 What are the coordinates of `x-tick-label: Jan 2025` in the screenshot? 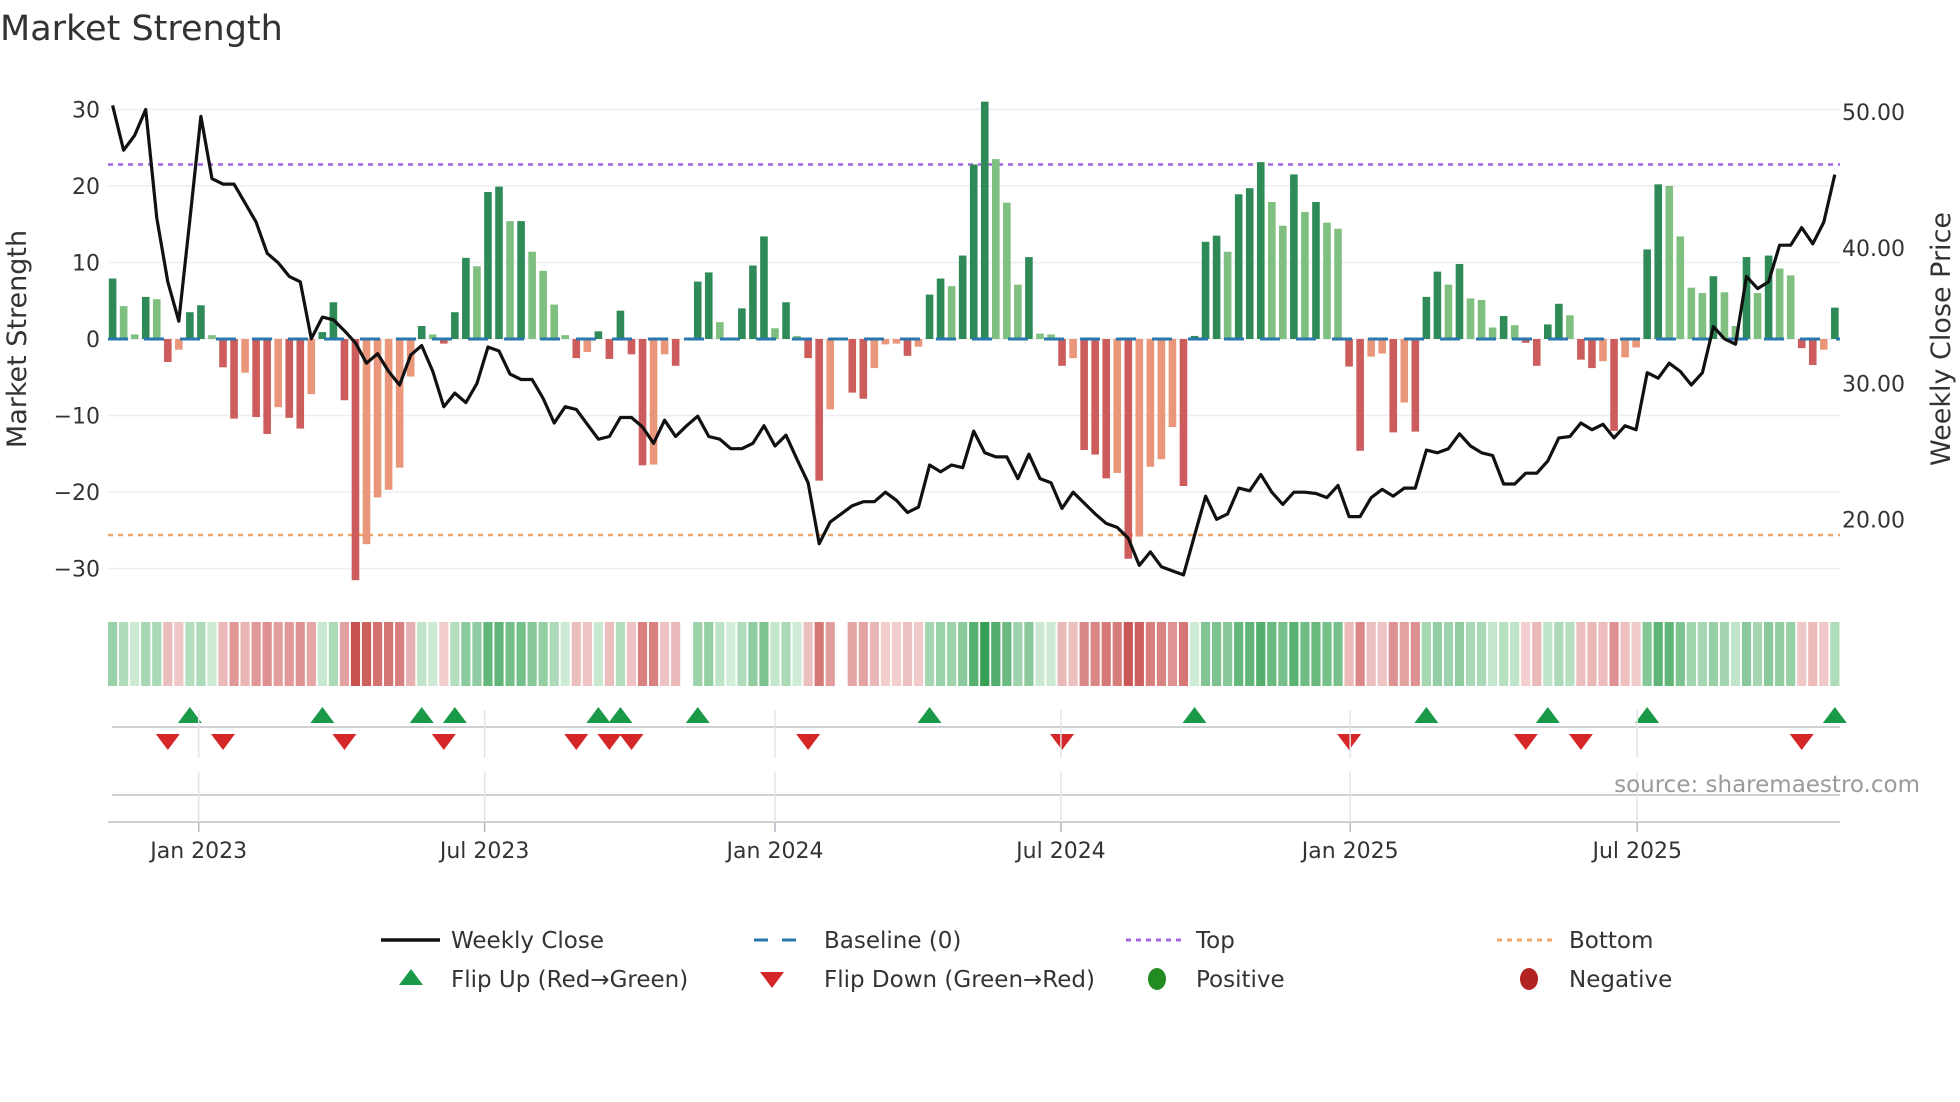 It's located at (1349, 851).